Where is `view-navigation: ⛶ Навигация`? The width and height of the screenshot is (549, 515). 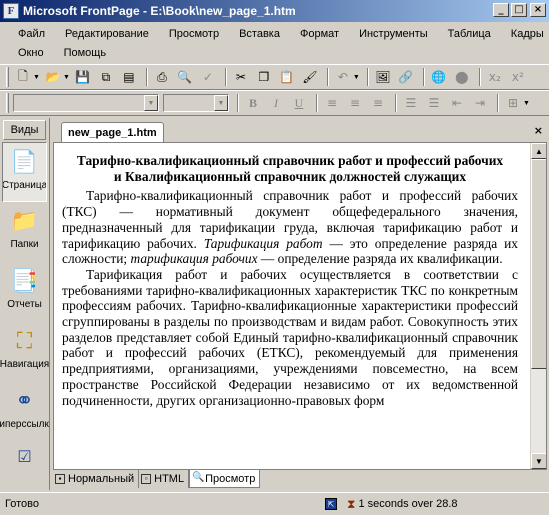 view-navigation: ⛶ Навигация is located at coordinates (24, 352).